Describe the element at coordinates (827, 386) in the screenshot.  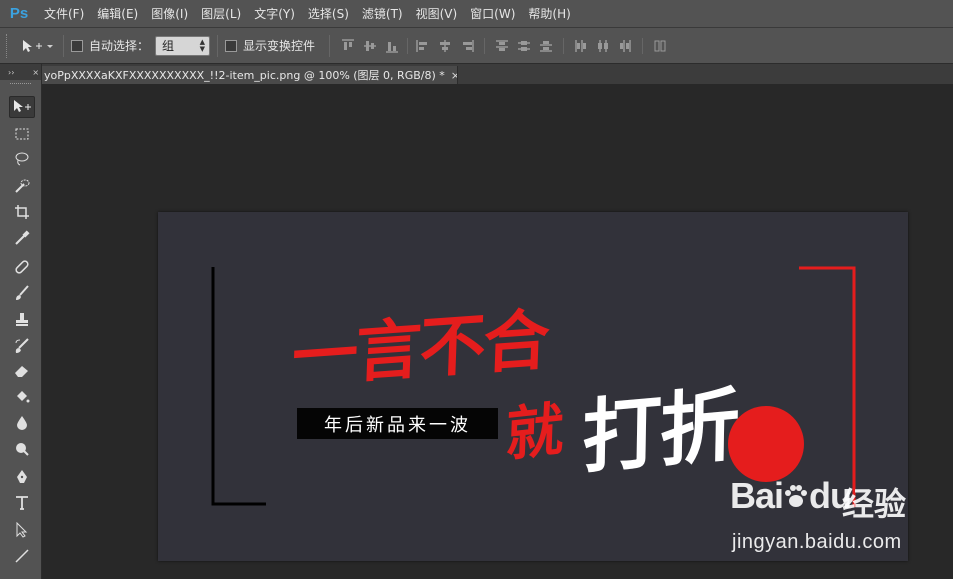
I see `right-corner-bracket` at that location.